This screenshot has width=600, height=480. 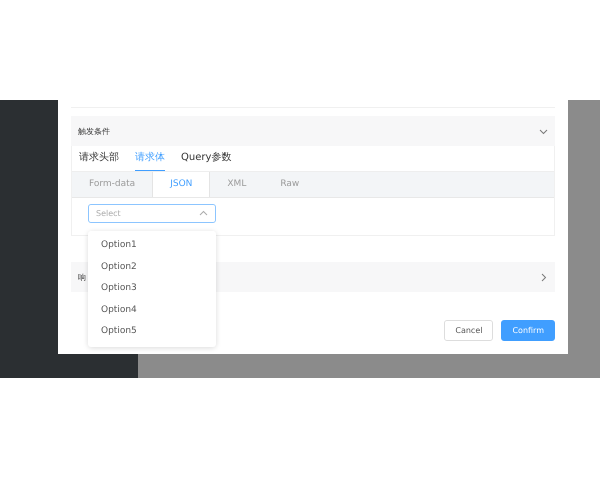 What do you see at coordinates (152, 311) in the screenshot?
I see `dropdown-option: Option4` at bounding box center [152, 311].